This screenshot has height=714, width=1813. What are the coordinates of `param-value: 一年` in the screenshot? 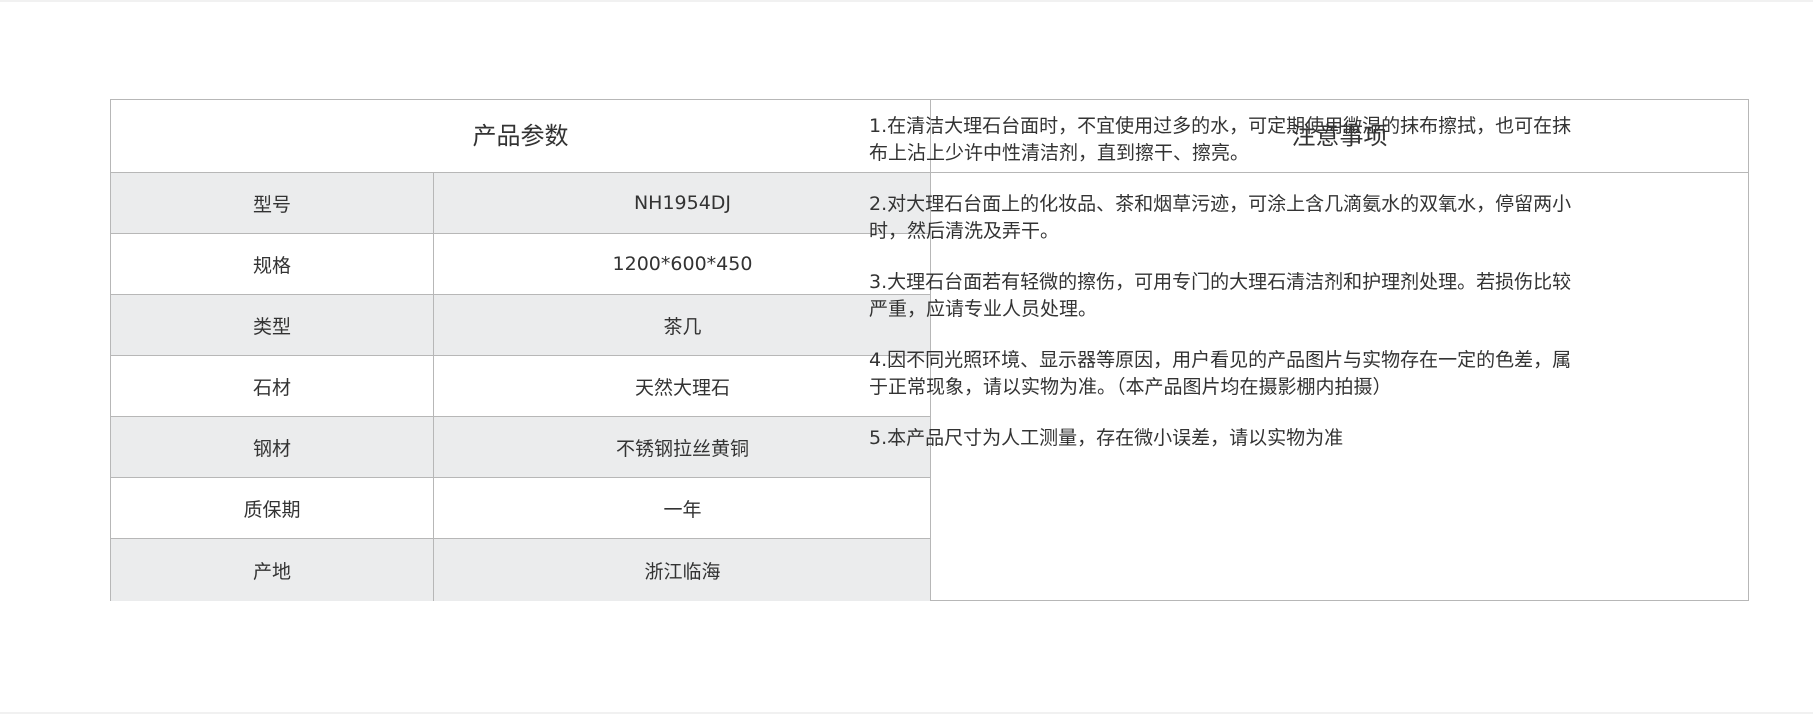 It's located at (682, 509).